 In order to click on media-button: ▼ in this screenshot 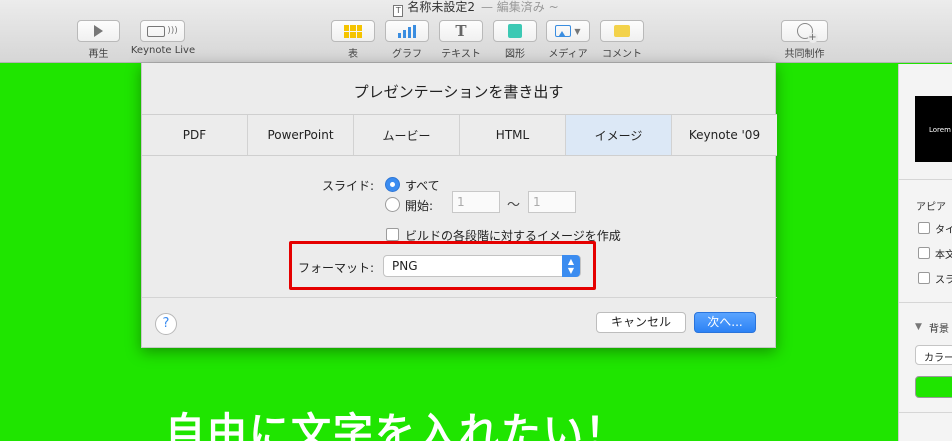, I will do `click(568, 31)`.